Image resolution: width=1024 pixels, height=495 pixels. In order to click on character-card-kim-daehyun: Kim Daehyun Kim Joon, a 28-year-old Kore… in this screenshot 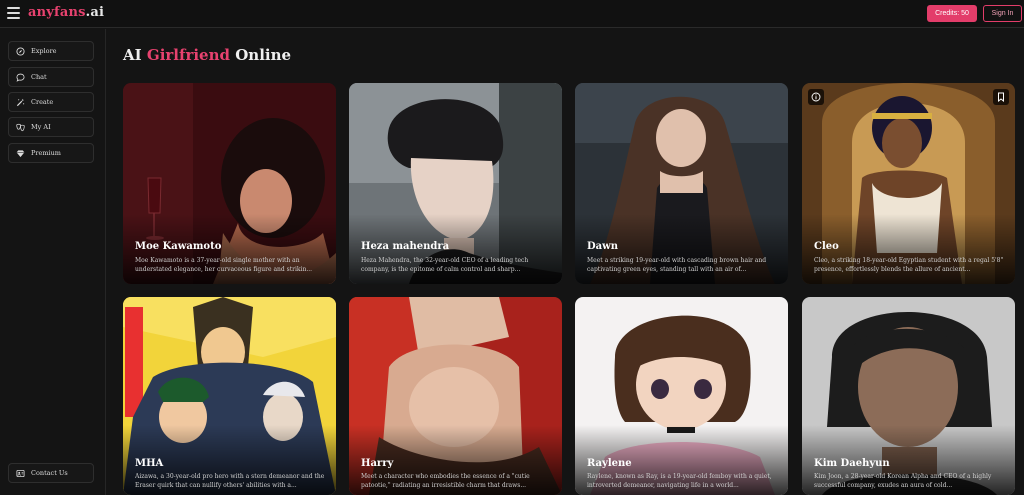, I will do `click(908, 396)`.